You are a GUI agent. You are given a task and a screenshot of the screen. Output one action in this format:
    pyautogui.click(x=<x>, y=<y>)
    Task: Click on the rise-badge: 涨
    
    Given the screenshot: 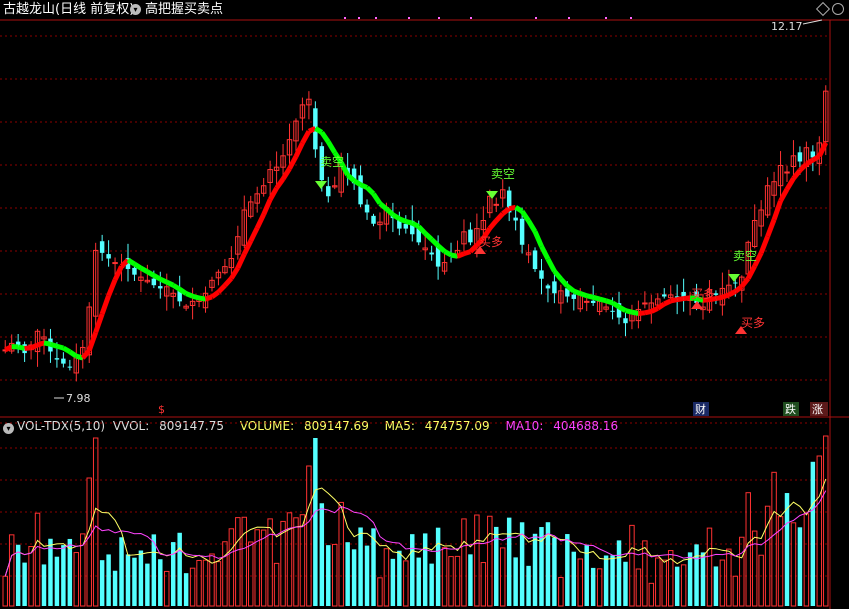 What is the action you would take?
    pyautogui.click(x=817, y=409)
    